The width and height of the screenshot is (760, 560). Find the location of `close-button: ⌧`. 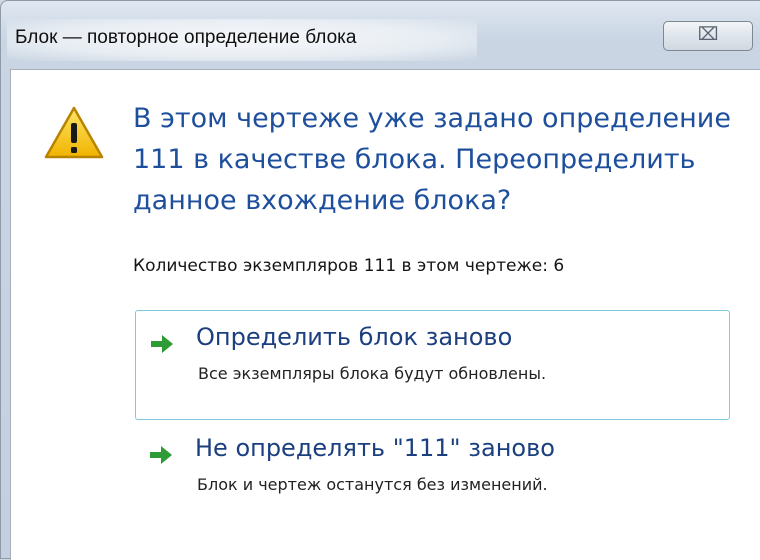

close-button: ⌧ is located at coordinates (708, 36).